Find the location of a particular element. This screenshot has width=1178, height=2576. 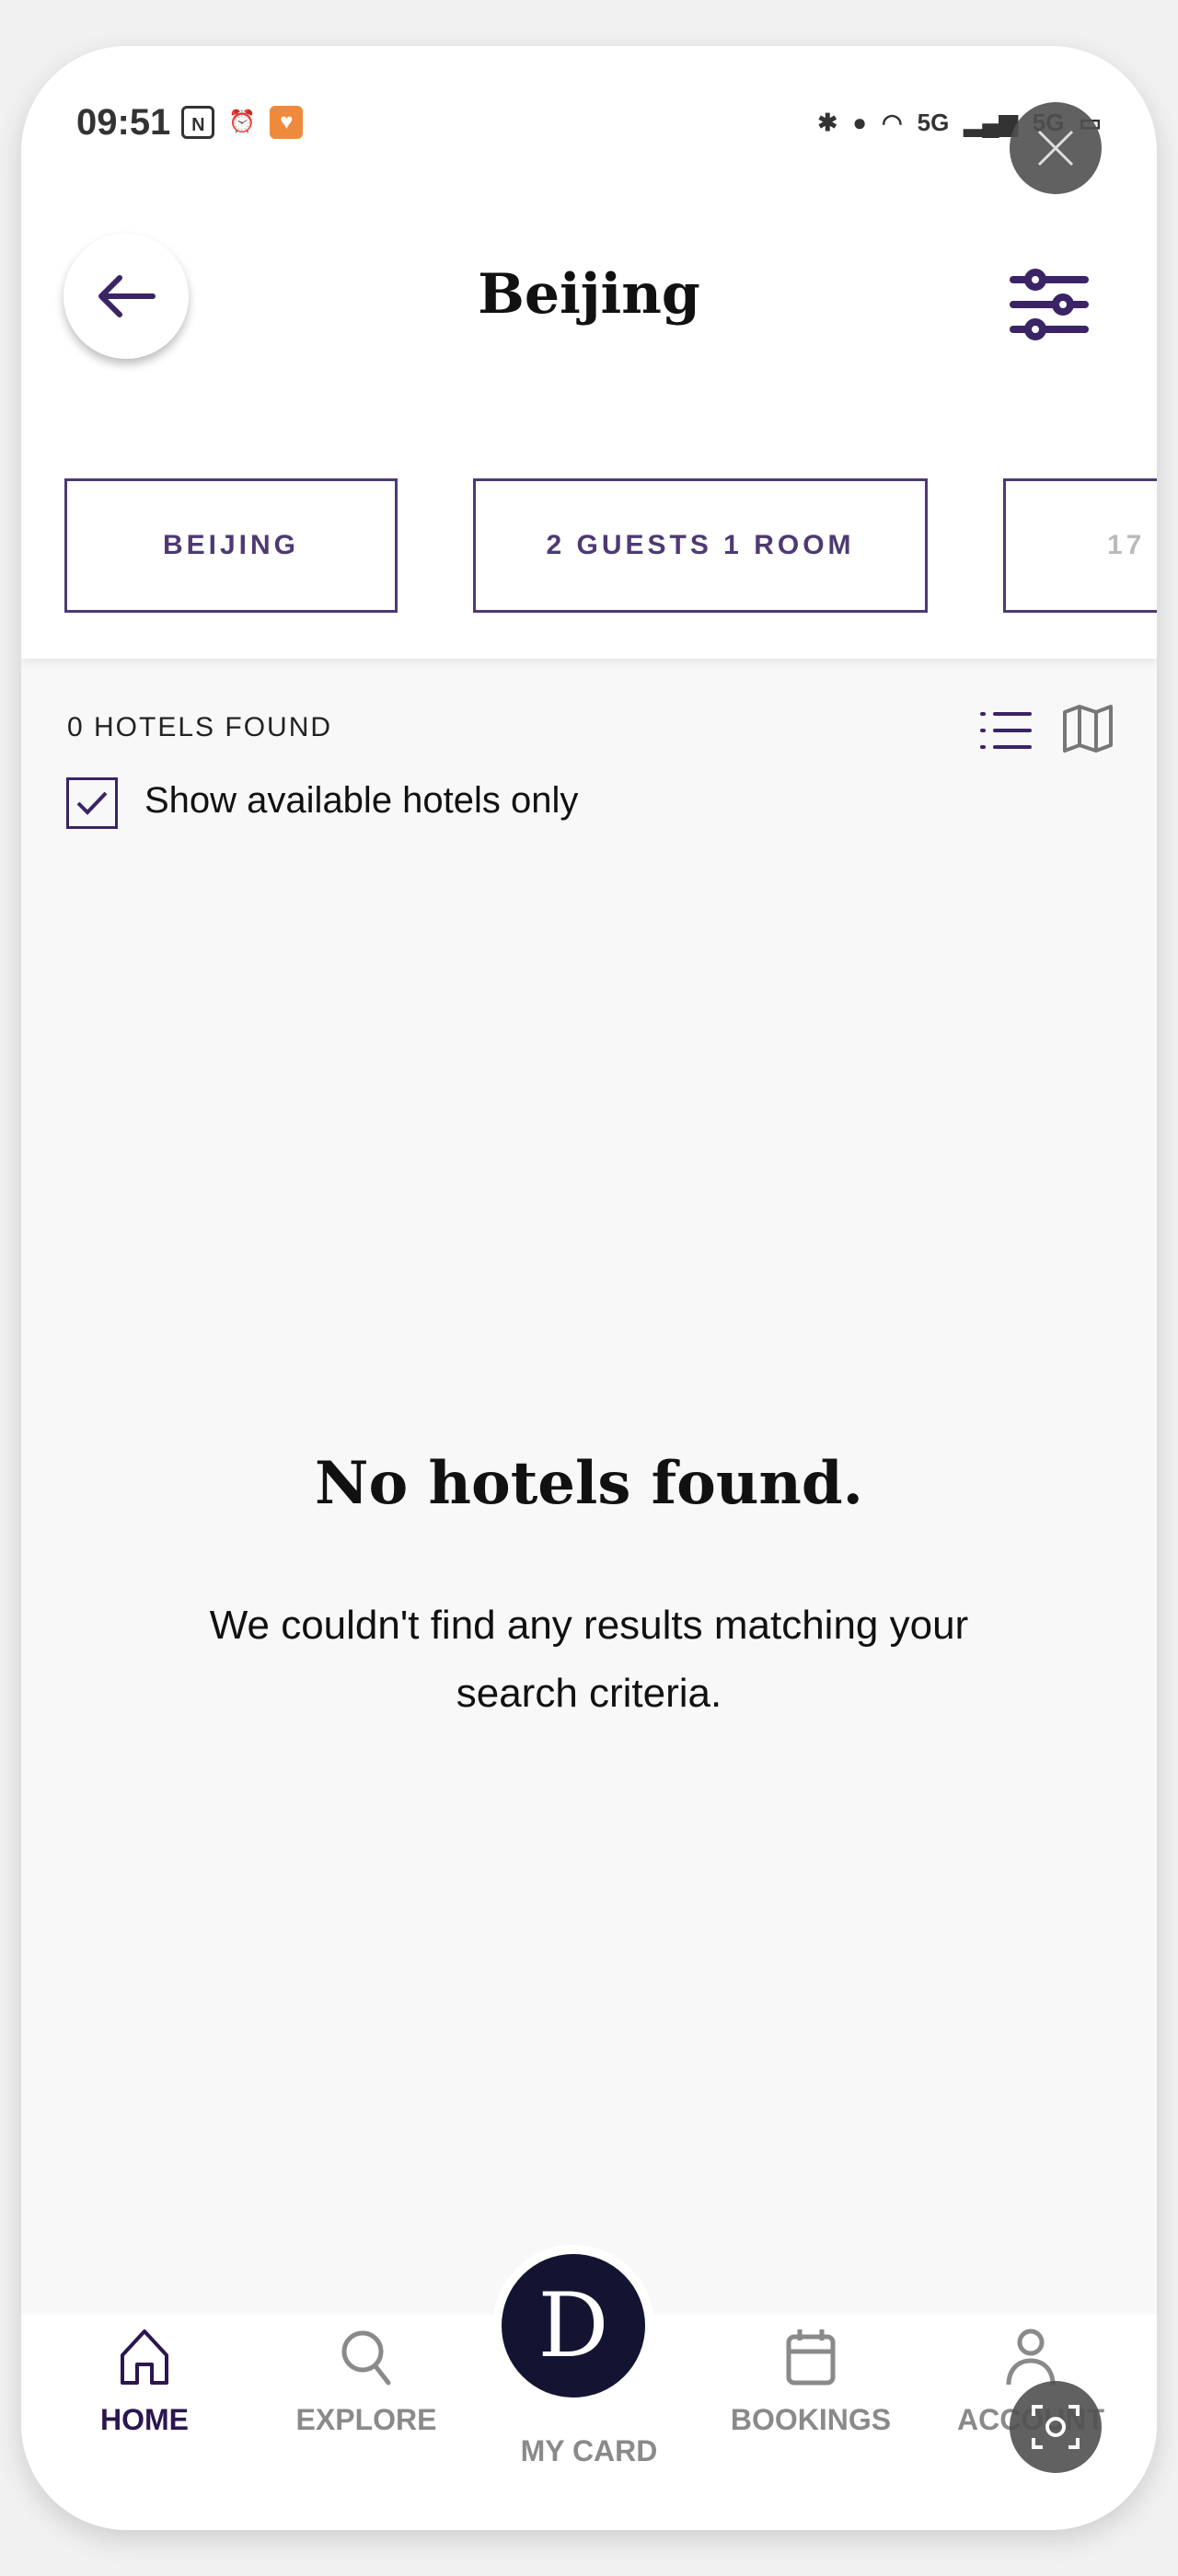

nav-explore: EXPLORE is located at coordinates (366, 2382).